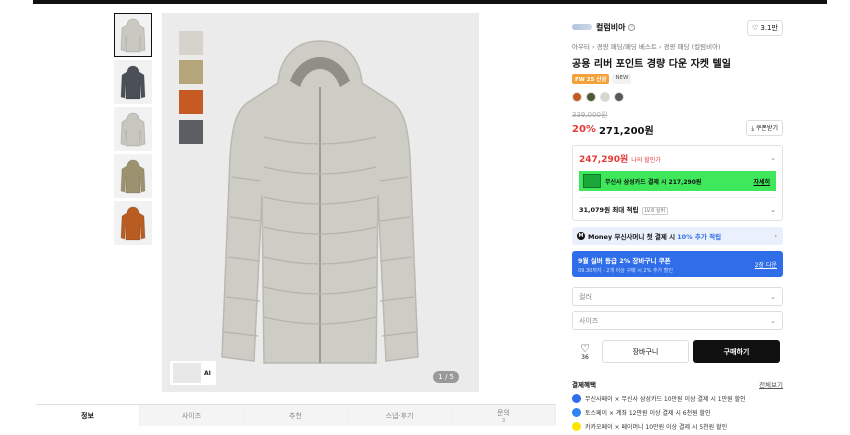  Describe the element at coordinates (677, 320) in the screenshot. I see `size-select: 사이즈 ⌄` at that location.